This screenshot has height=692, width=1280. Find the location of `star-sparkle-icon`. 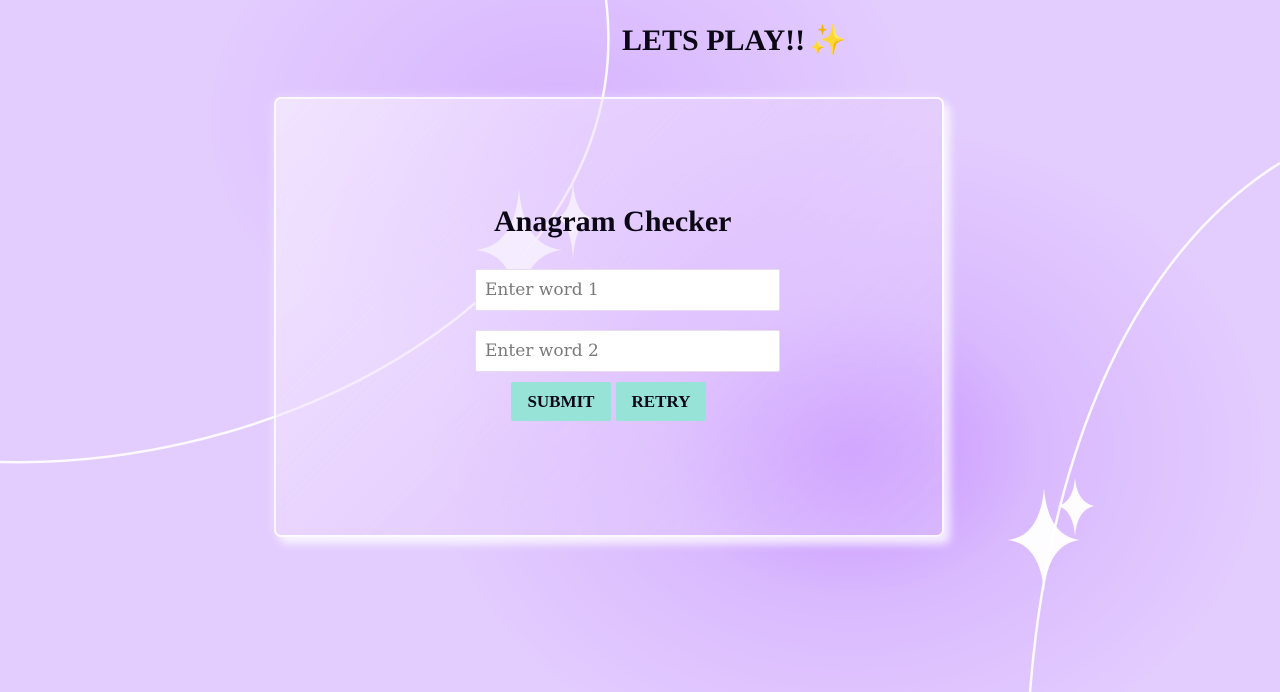

star-sparkle-icon is located at coordinates (1076, 507).